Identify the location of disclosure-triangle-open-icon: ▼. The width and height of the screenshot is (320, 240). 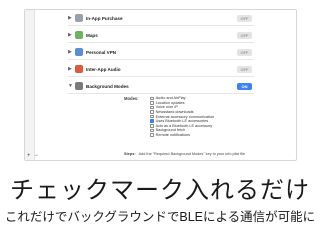
(71, 86).